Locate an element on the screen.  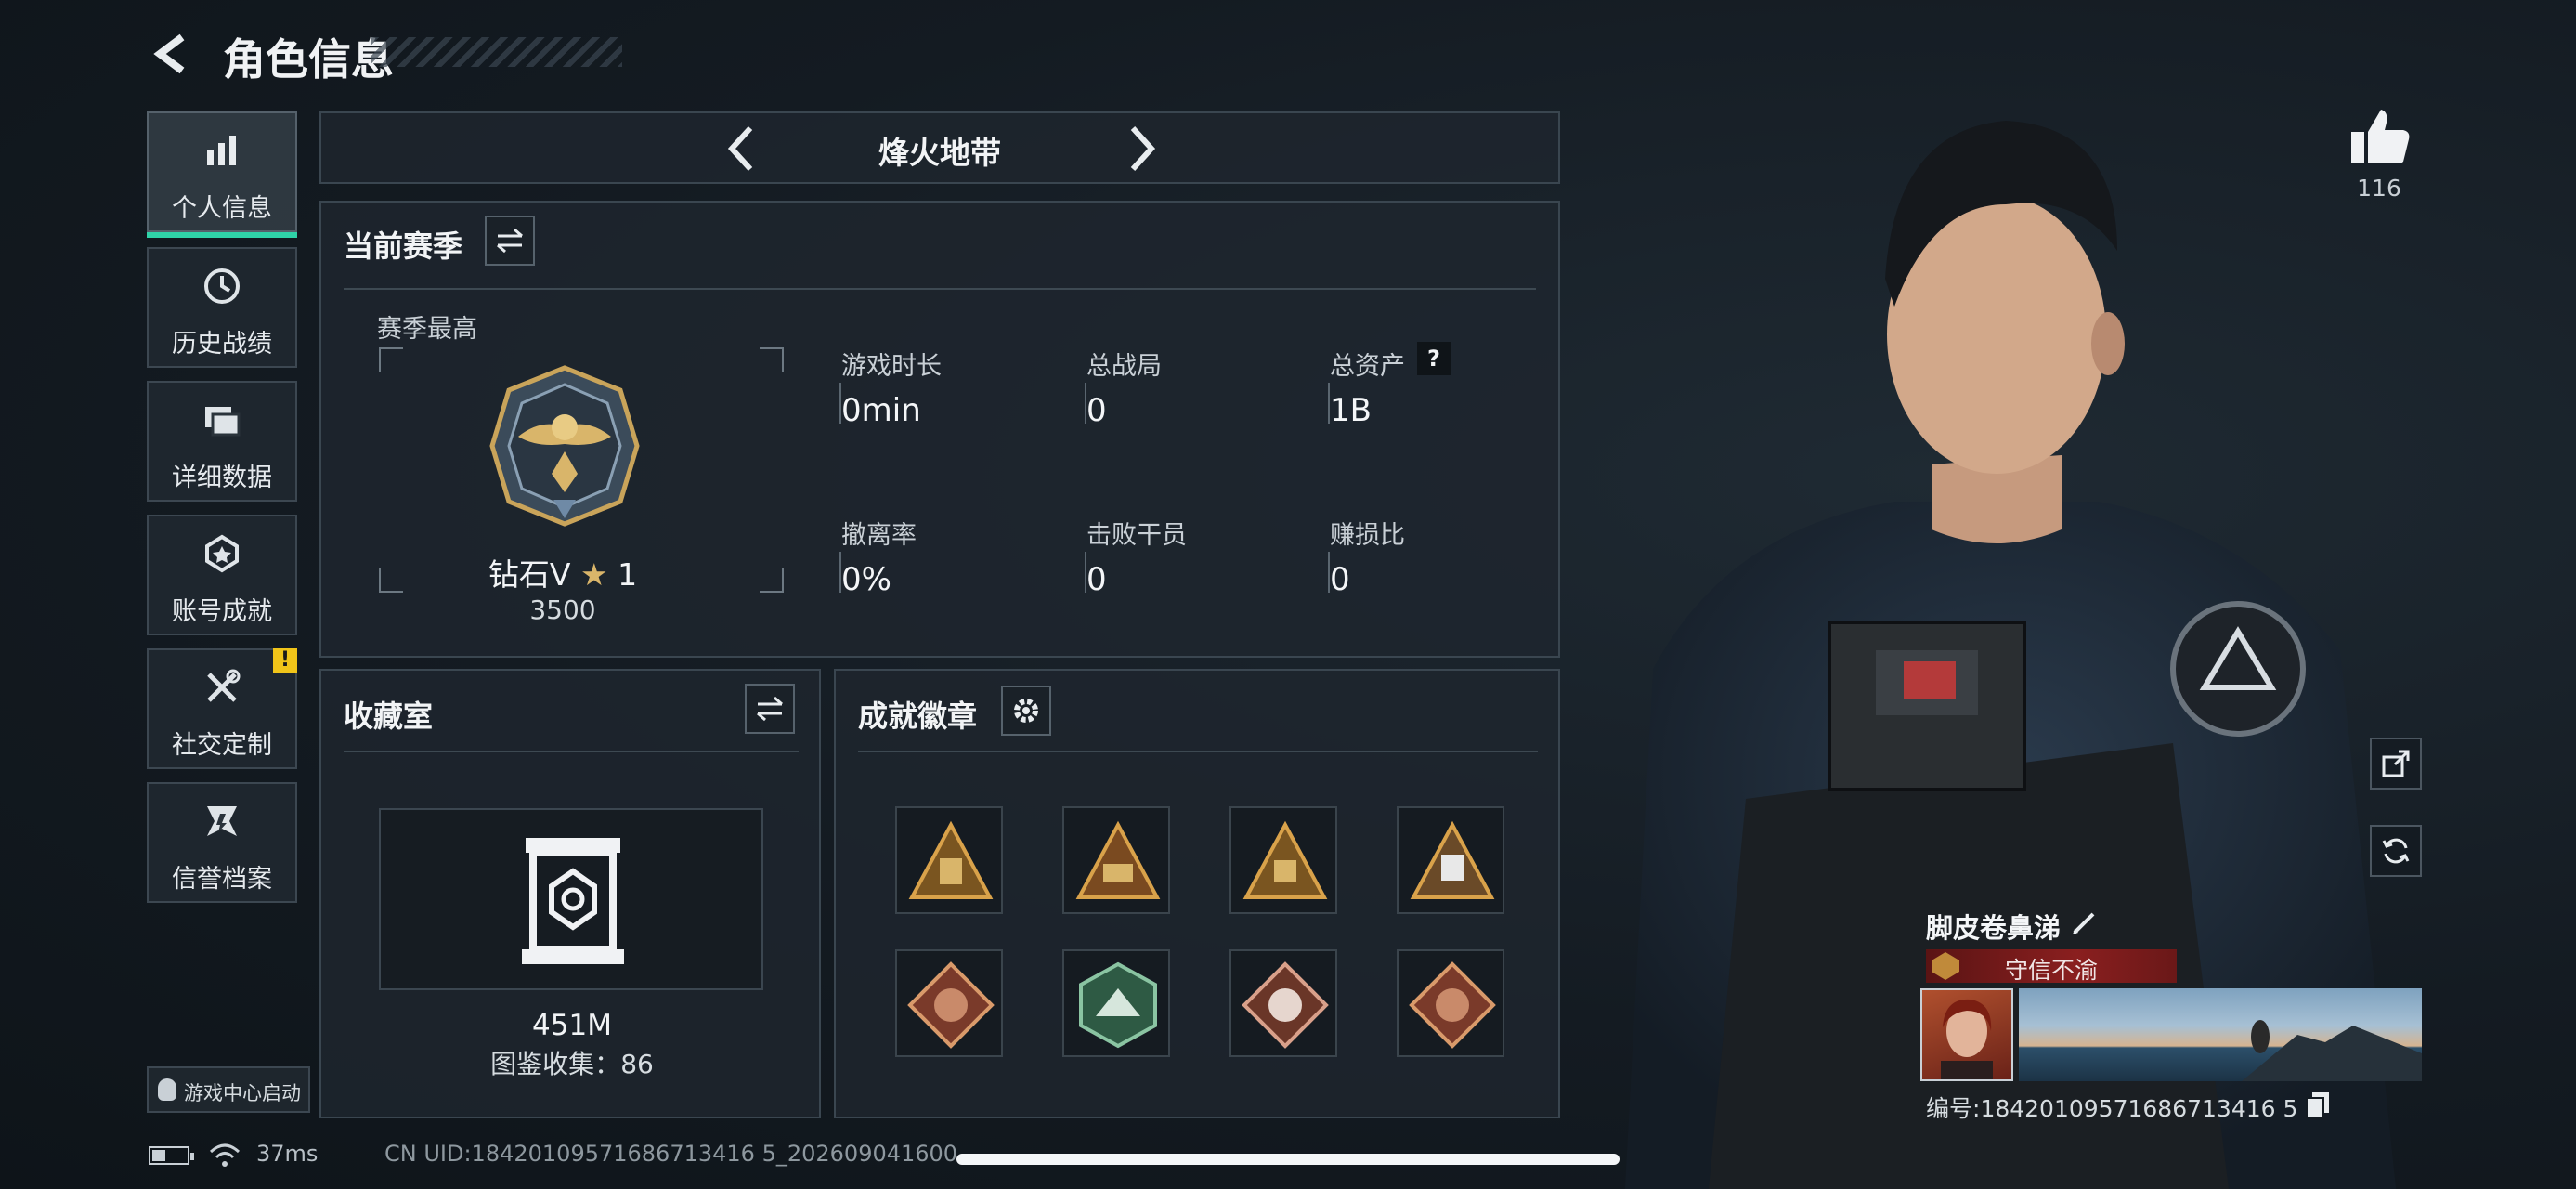
gear-icon is located at coordinates (1026, 711).